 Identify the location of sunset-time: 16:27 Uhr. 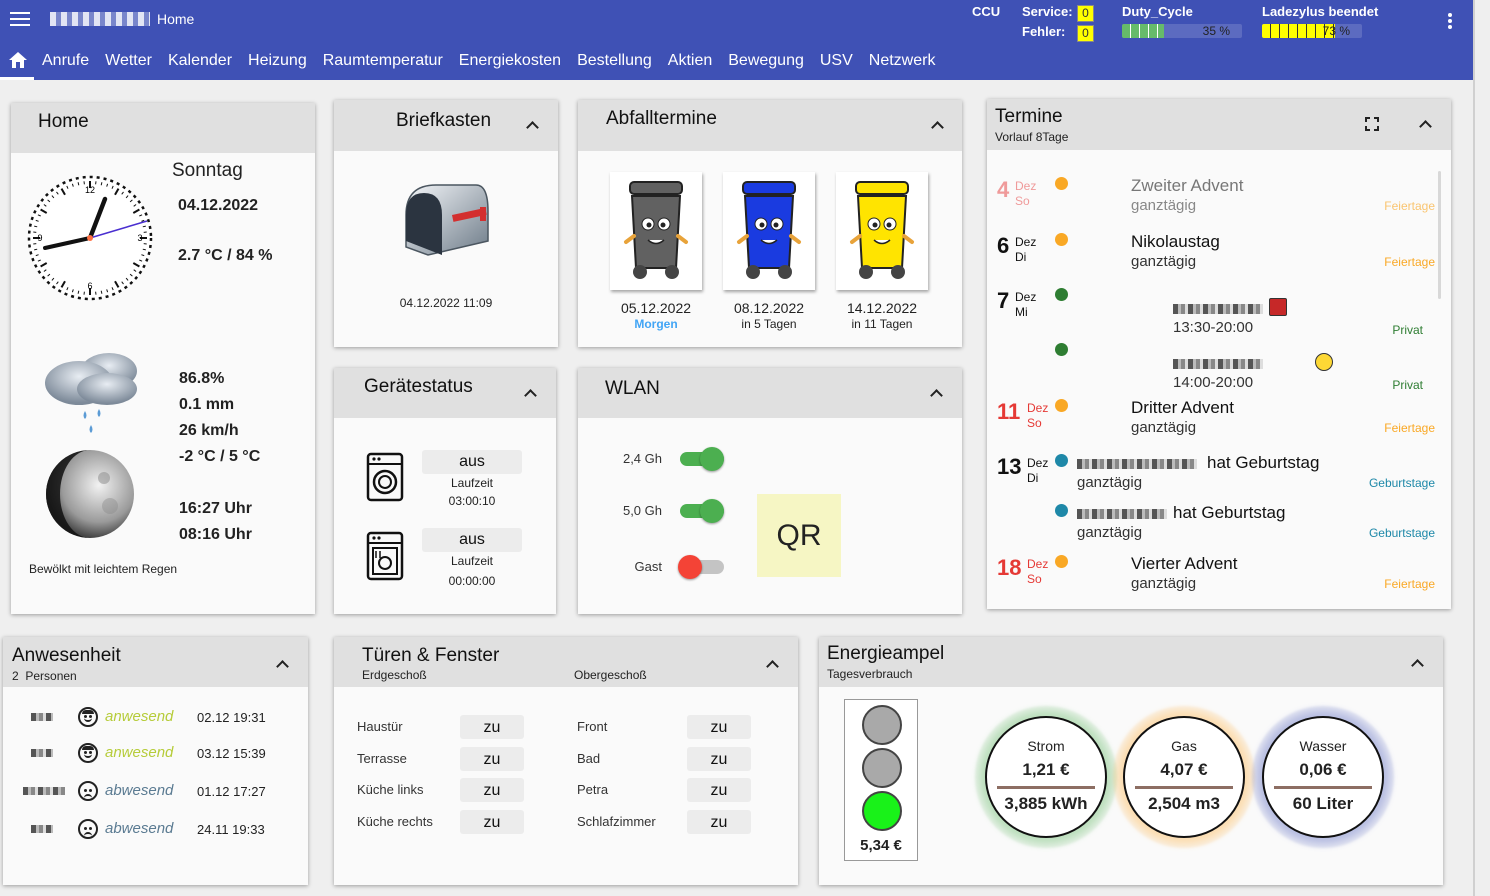
(215, 508).